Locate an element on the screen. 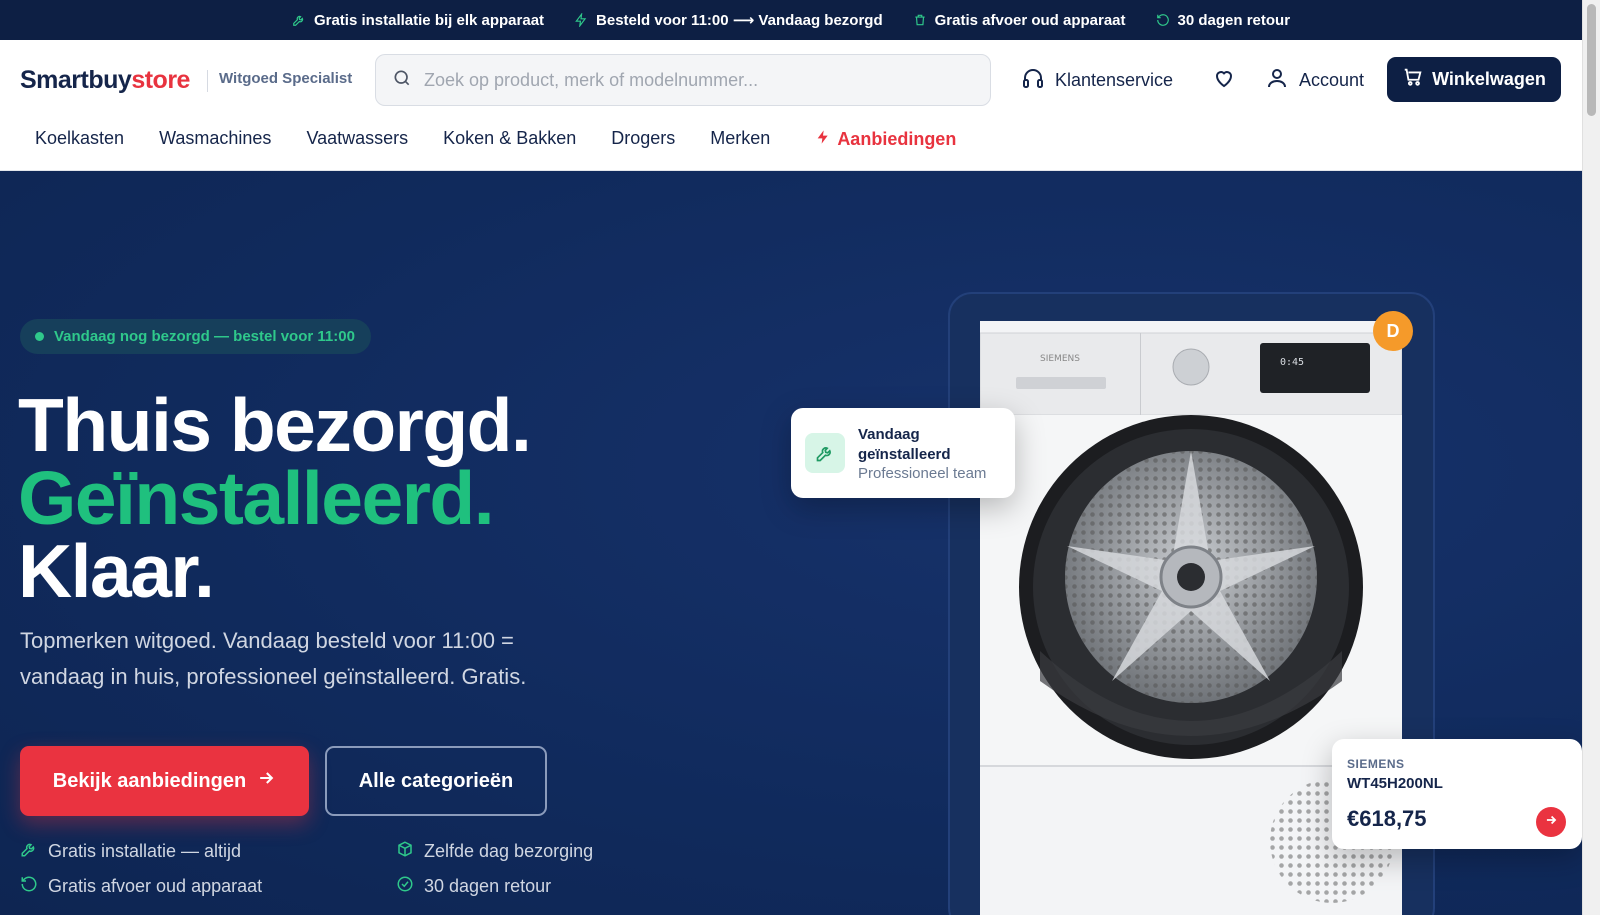 This screenshot has height=915, width=1600. account-link: Account is located at coordinates (1314, 80).